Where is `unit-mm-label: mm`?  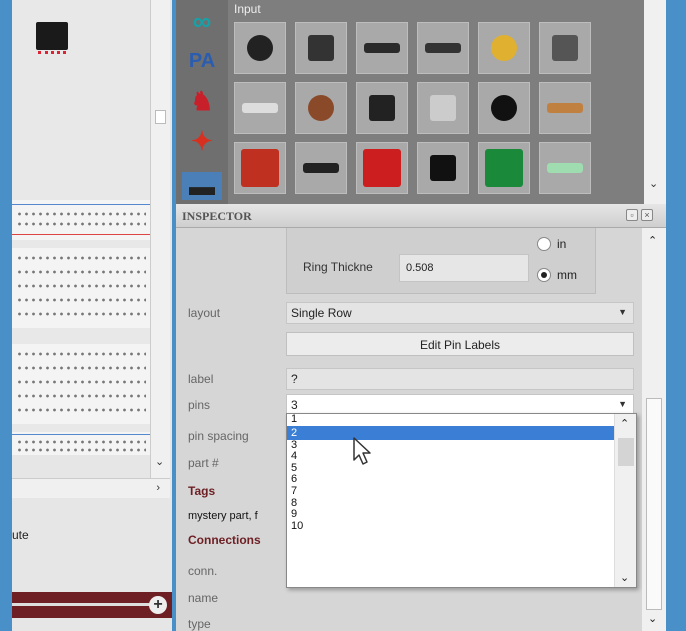 unit-mm-label: mm is located at coordinates (567, 275).